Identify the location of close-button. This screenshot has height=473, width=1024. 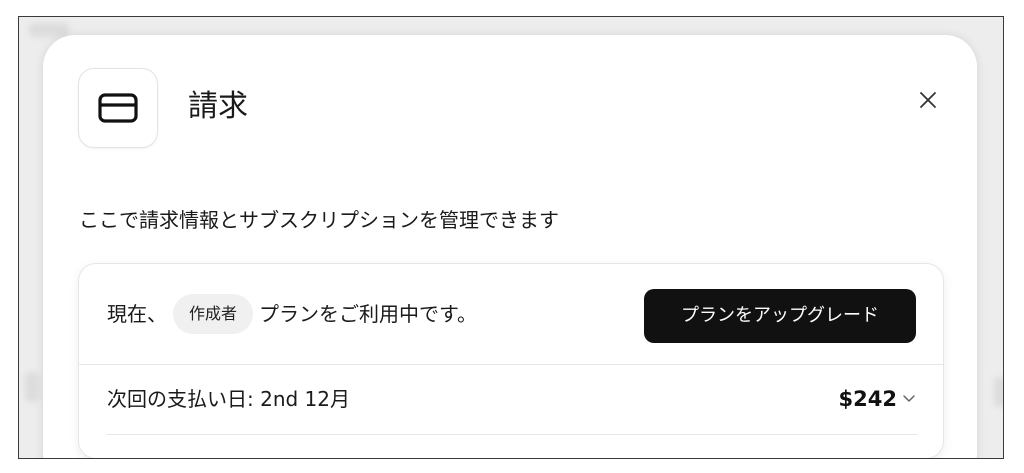
(928, 100).